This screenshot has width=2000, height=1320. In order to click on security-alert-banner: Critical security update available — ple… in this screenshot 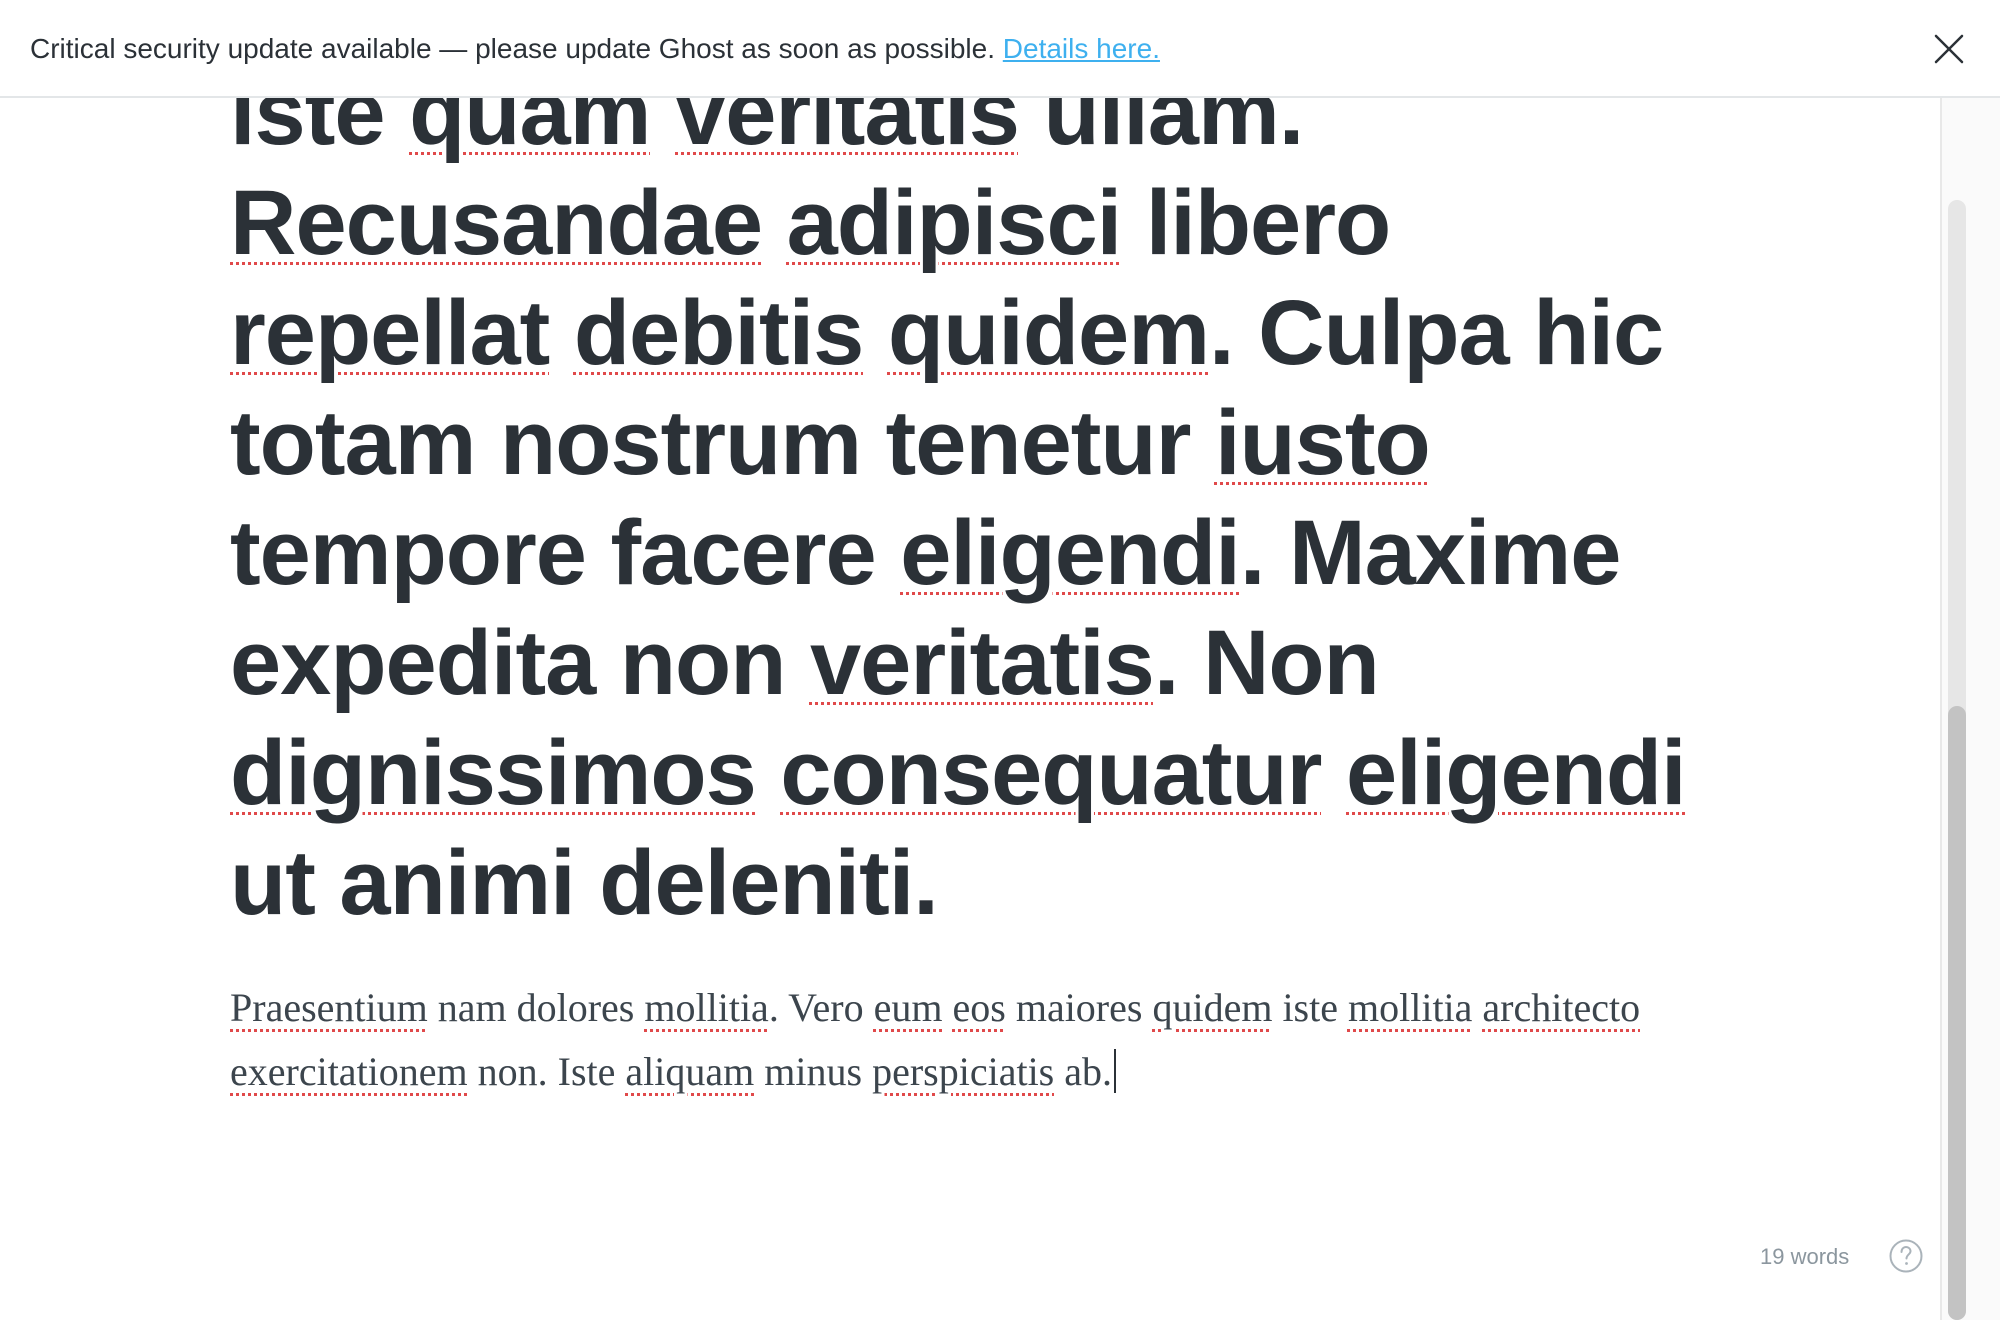, I will do `click(1000, 49)`.